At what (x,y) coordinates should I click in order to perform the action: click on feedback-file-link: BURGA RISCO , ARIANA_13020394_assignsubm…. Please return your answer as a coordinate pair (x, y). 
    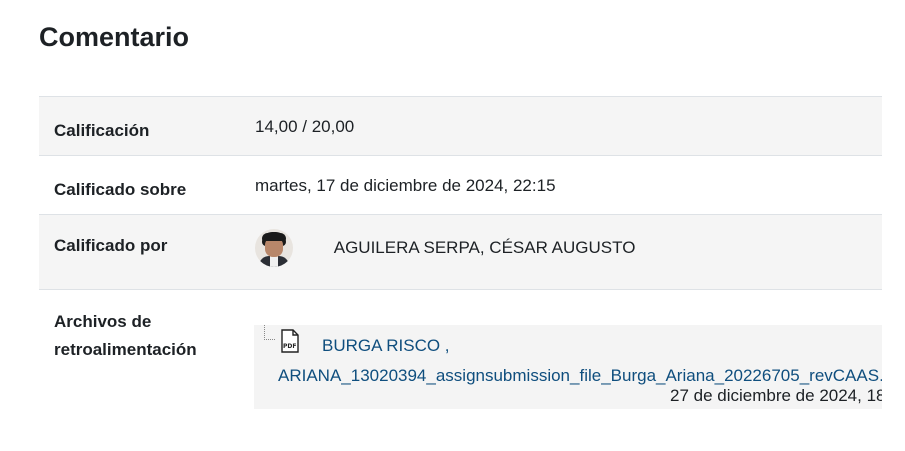
    Looking at the image, I should click on (580, 361).